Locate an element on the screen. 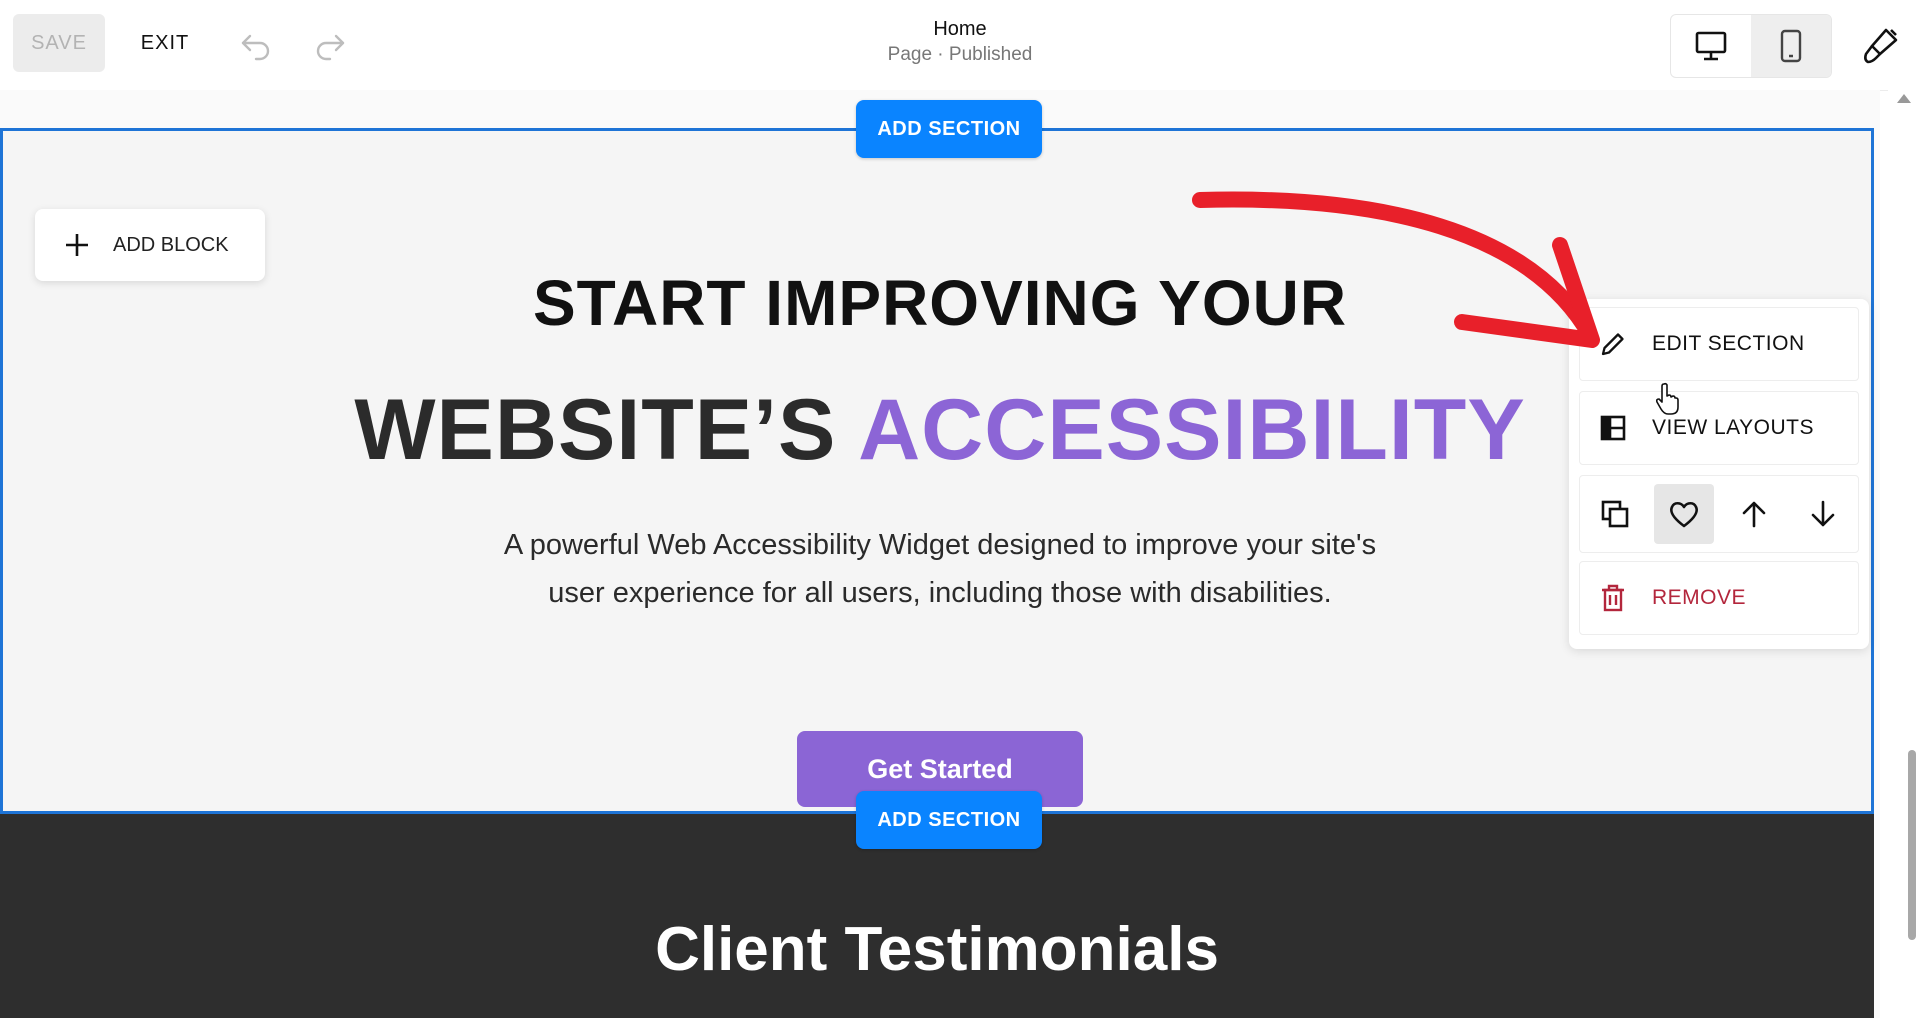 Image resolution: width=1920 pixels, height=1018 pixels. paintbrush-icon is located at coordinates (1880, 46).